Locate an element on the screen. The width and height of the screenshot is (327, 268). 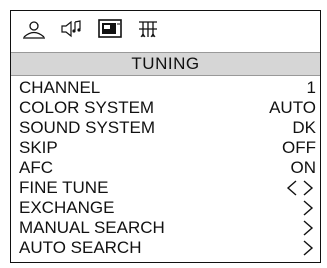
menu-item-label: SOUND SYSTEM is located at coordinates (87, 127).